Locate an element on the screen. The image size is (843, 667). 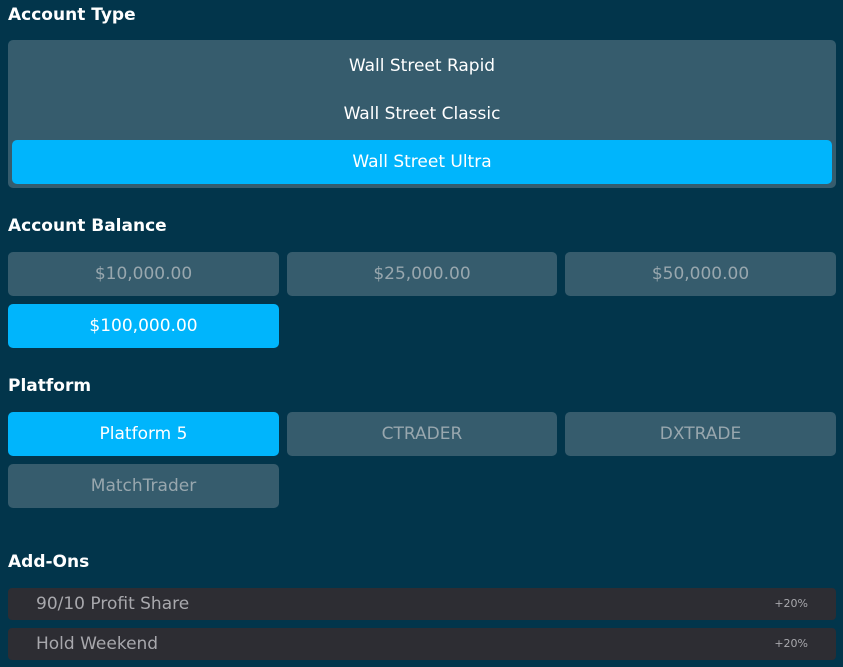
account-type-option-ultra: Wall Street Ultra is located at coordinates (422, 162).